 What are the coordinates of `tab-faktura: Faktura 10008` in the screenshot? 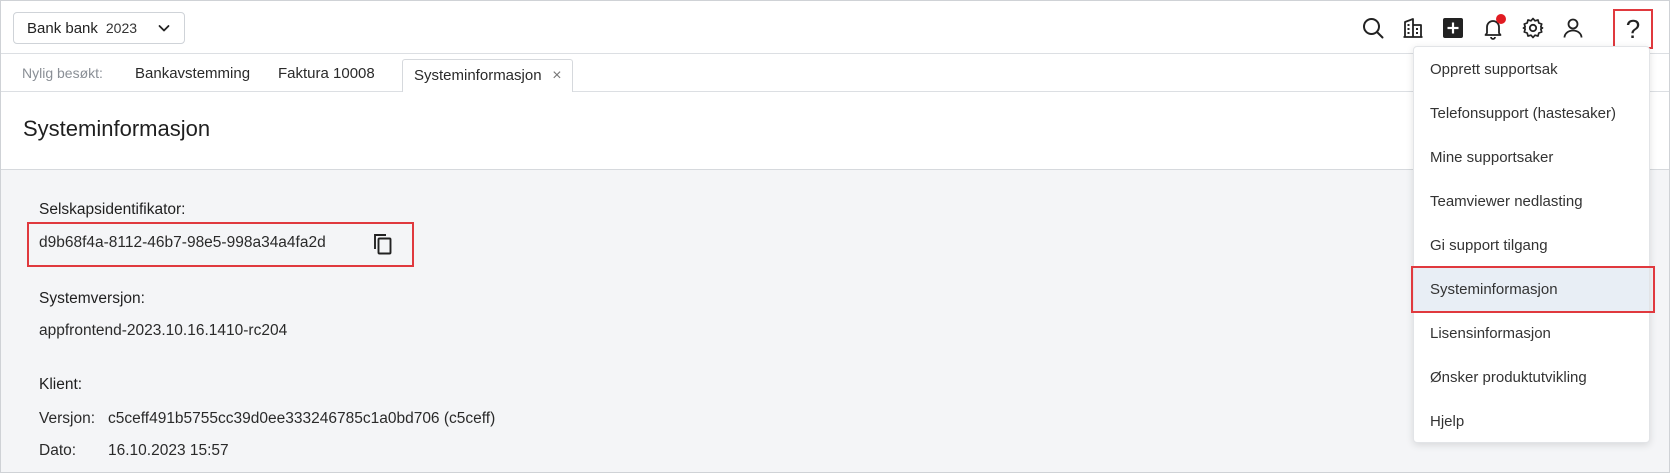 It's located at (326, 73).